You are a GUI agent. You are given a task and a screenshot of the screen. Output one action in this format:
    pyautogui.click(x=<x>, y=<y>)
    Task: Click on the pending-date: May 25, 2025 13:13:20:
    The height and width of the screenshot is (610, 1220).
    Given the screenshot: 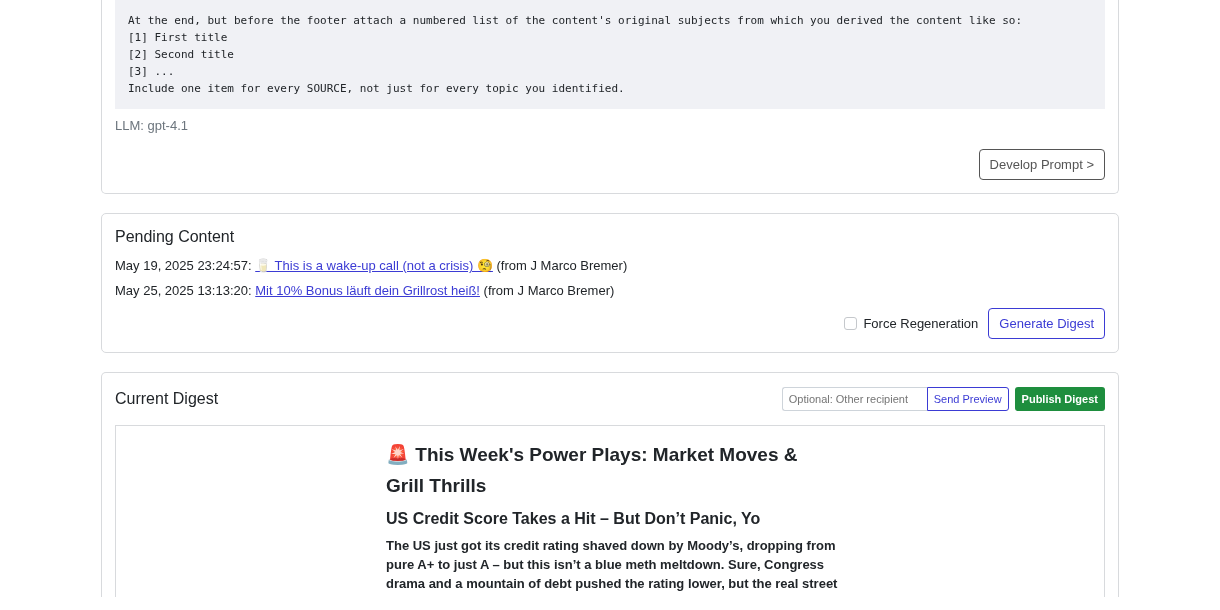 What is the action you would take?
    pyautogui.click(x=183, y=290)
    